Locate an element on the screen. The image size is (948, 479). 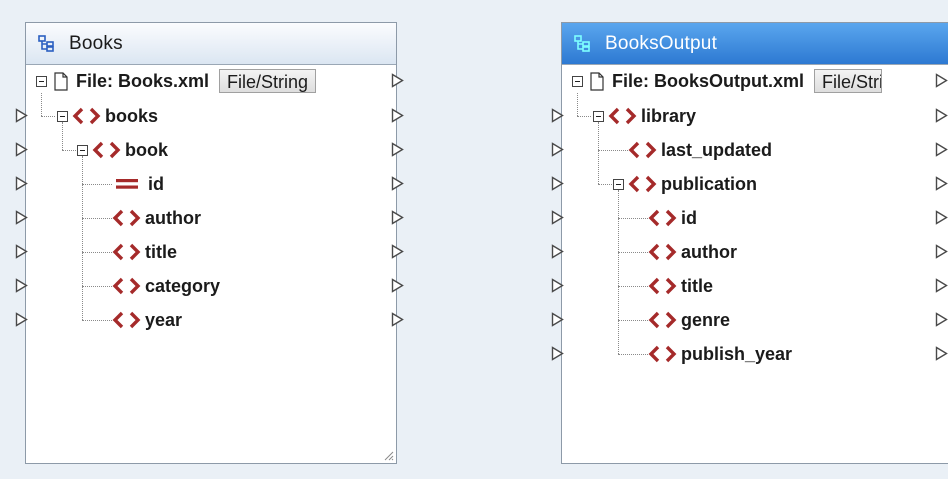
node-library: library is located at coordinates (644, 116).